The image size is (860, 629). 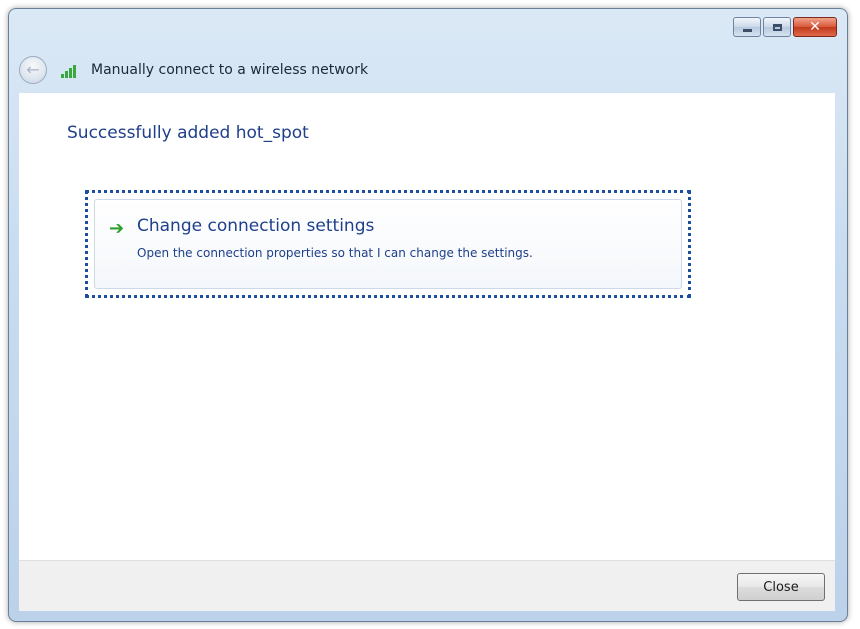 I want to click on minimize-icon, so click(x=747, y=30).